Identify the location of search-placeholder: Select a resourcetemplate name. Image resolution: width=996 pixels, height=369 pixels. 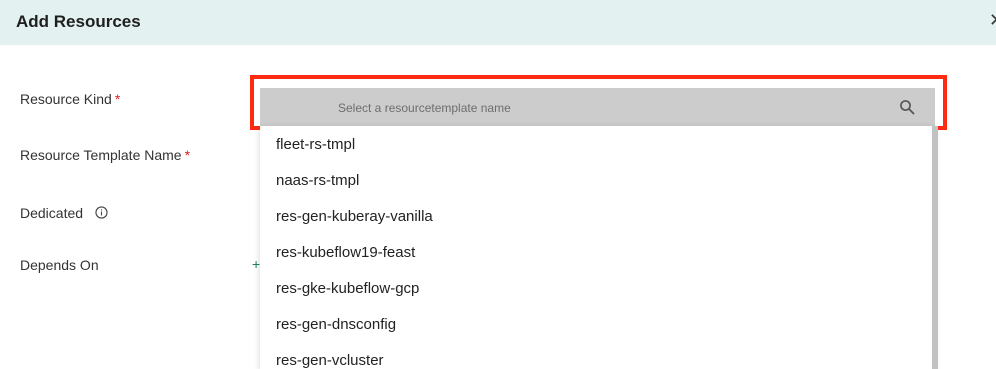
(424, 108).